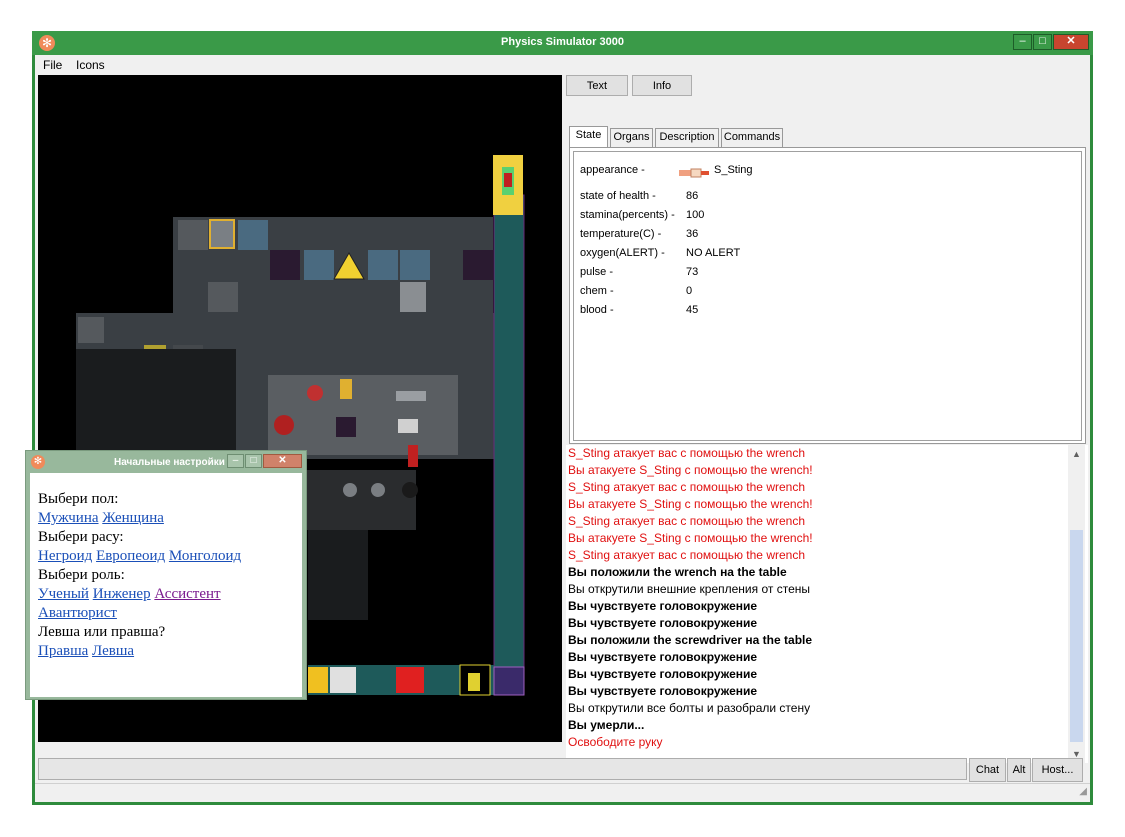 This screenshot has height=837, width=1125. Describe the element at coordinates (1083, 791) in the screenshot. I see `resize-grip-icon: ◢` at that location.